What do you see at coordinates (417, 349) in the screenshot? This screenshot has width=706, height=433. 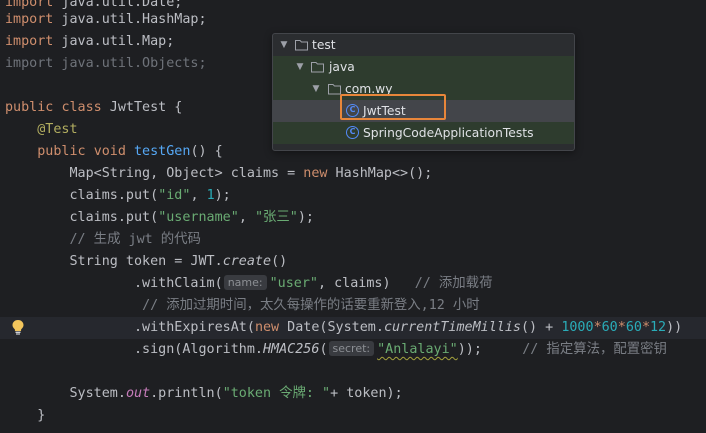 I see `string-literal: "Anlalayi"` at bounding box center [417, 349].